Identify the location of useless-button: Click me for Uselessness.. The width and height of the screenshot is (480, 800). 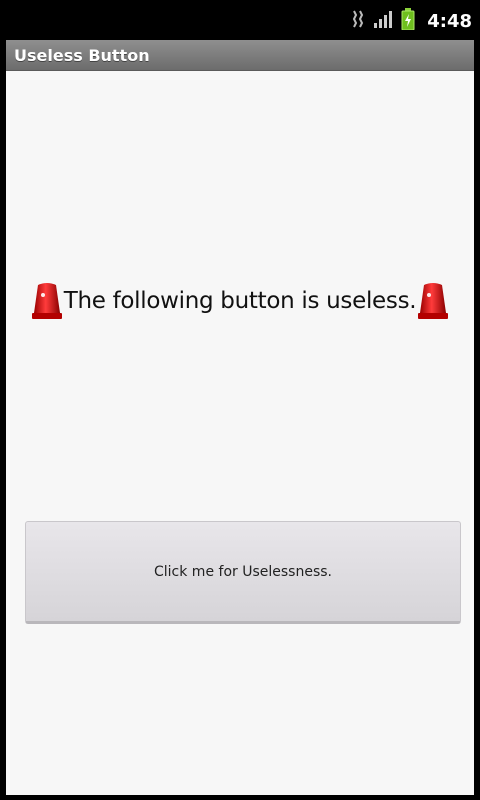
(243, 572).